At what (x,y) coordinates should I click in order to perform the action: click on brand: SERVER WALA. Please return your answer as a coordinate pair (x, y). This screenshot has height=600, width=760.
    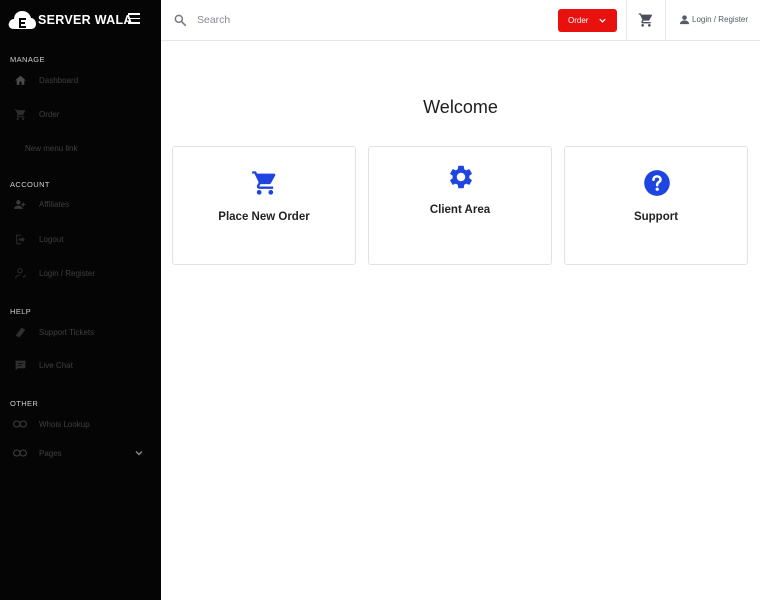
    Looking at the image, I should click on (70, 20).